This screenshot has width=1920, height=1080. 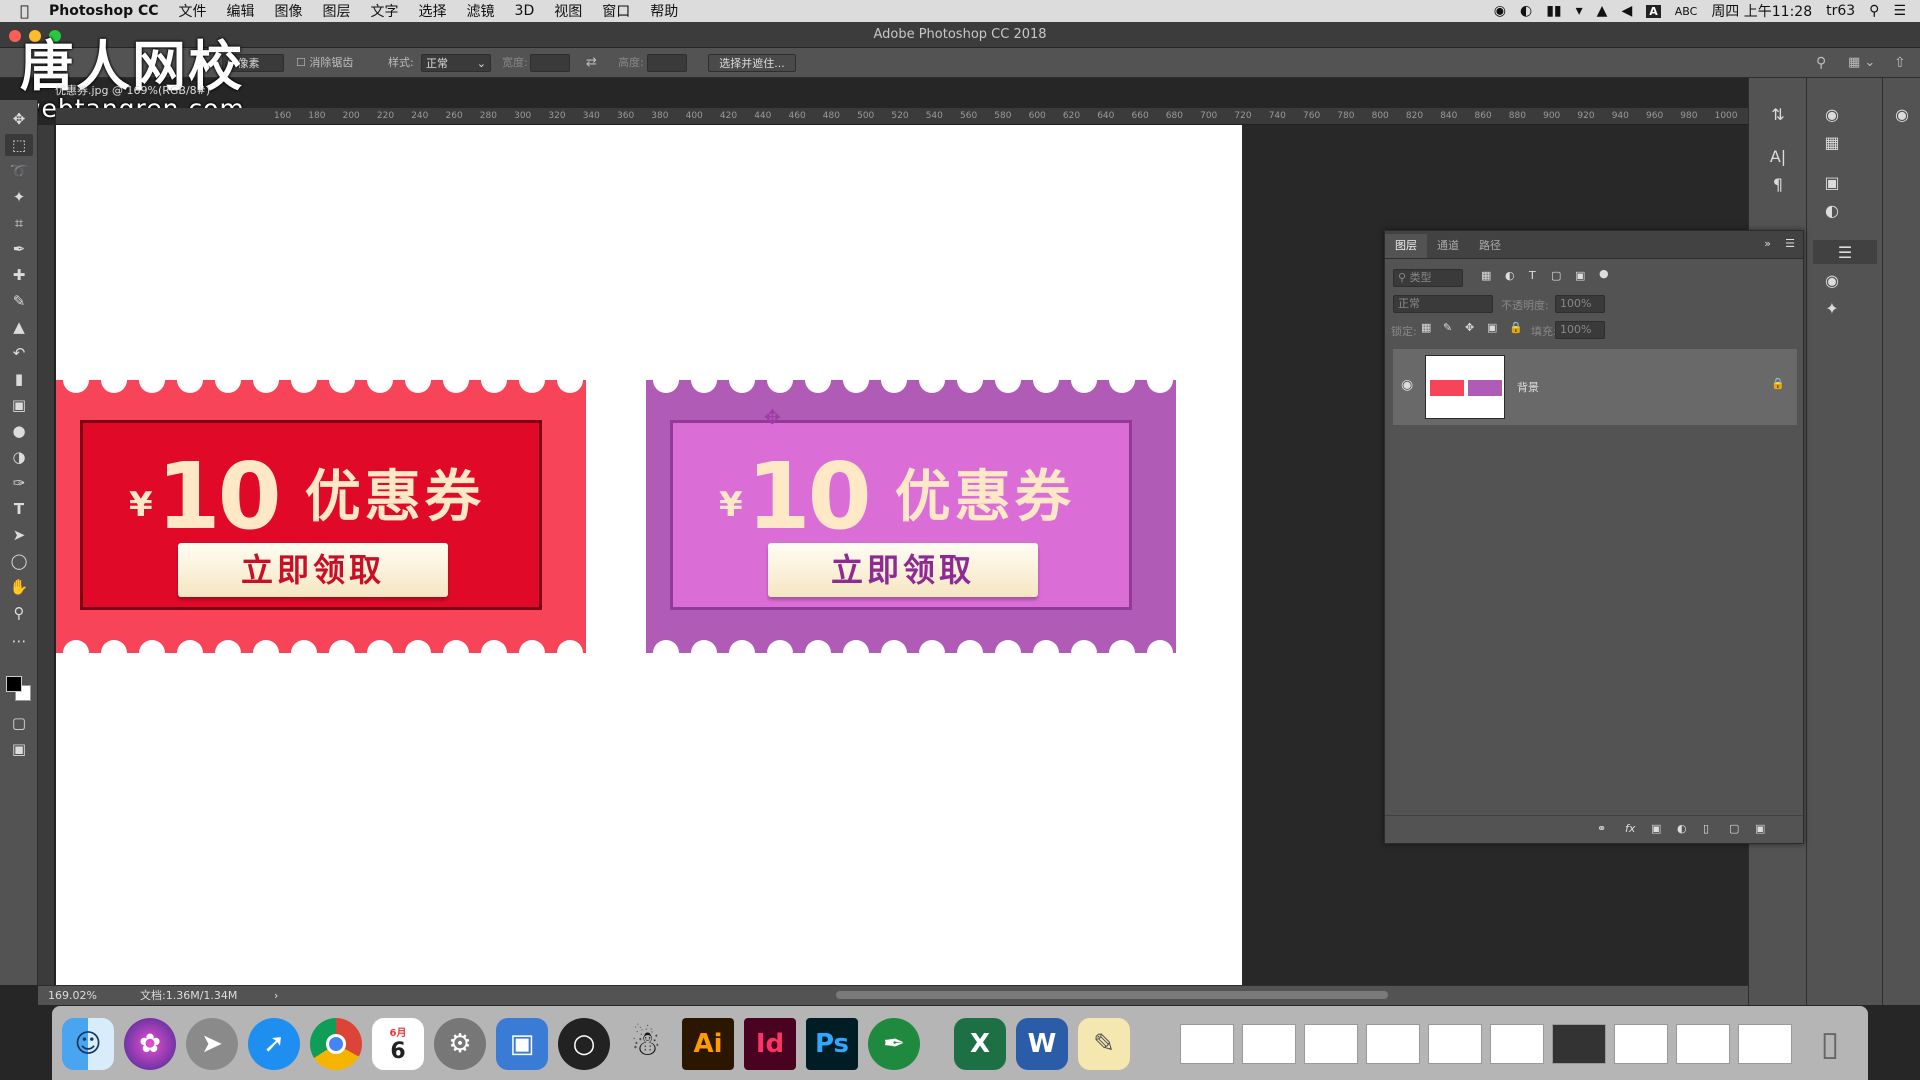 What do you see at coordinates (14, 684) in the screenshot?
I see `foreground-color-swatch` at bounding box center [14, 684].